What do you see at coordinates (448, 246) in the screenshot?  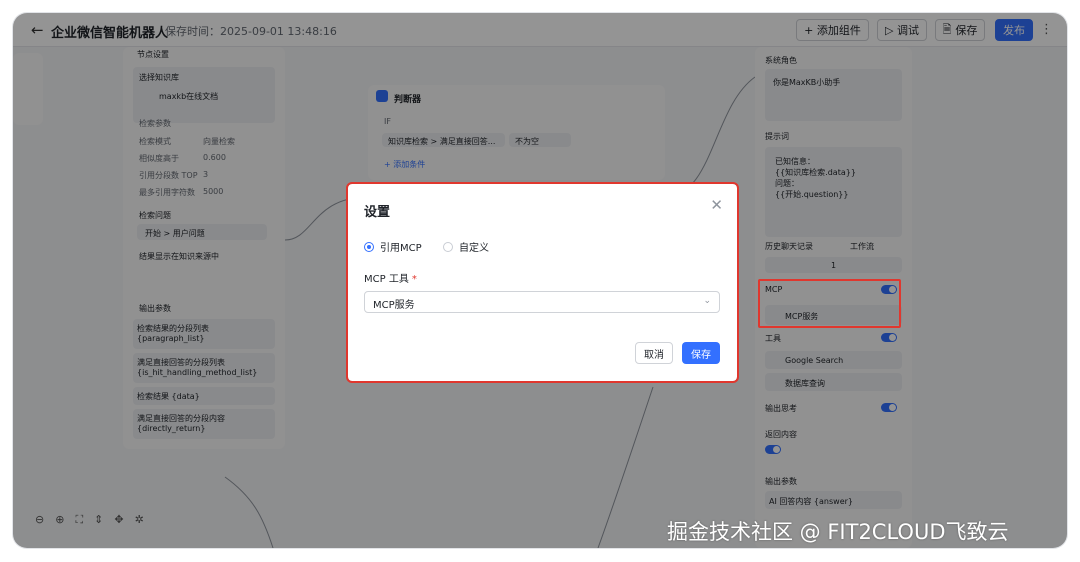 I see `radio-unchecked-icon` at bounding box center [448, 246].